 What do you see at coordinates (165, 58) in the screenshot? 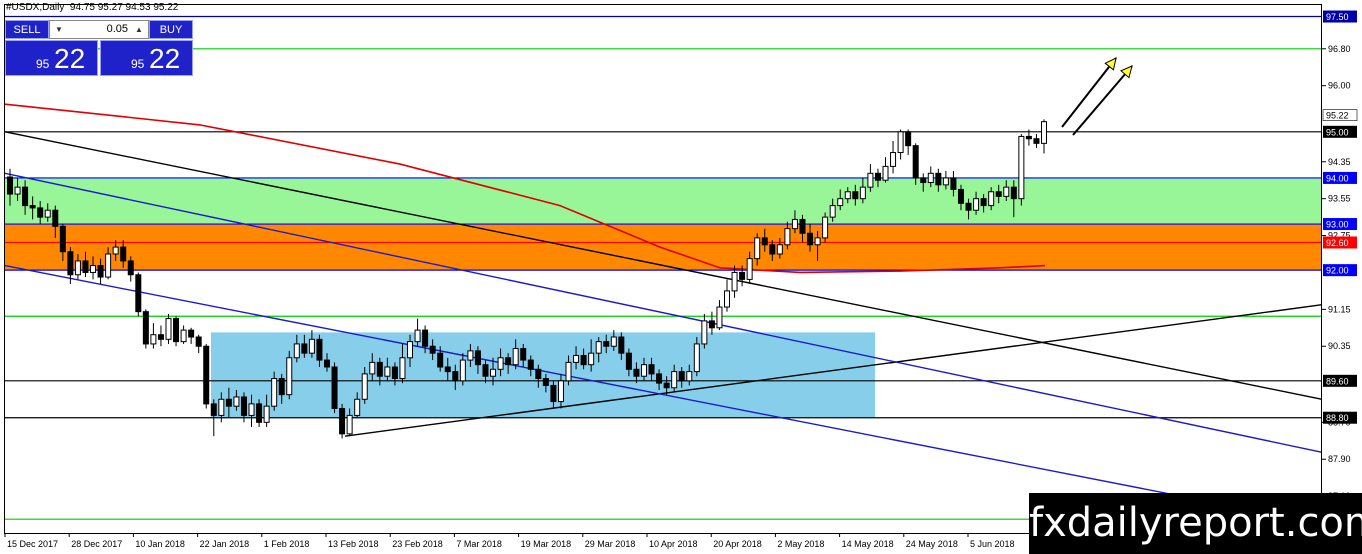
I see `ask-big: 22` at bounding box center [165, 58].